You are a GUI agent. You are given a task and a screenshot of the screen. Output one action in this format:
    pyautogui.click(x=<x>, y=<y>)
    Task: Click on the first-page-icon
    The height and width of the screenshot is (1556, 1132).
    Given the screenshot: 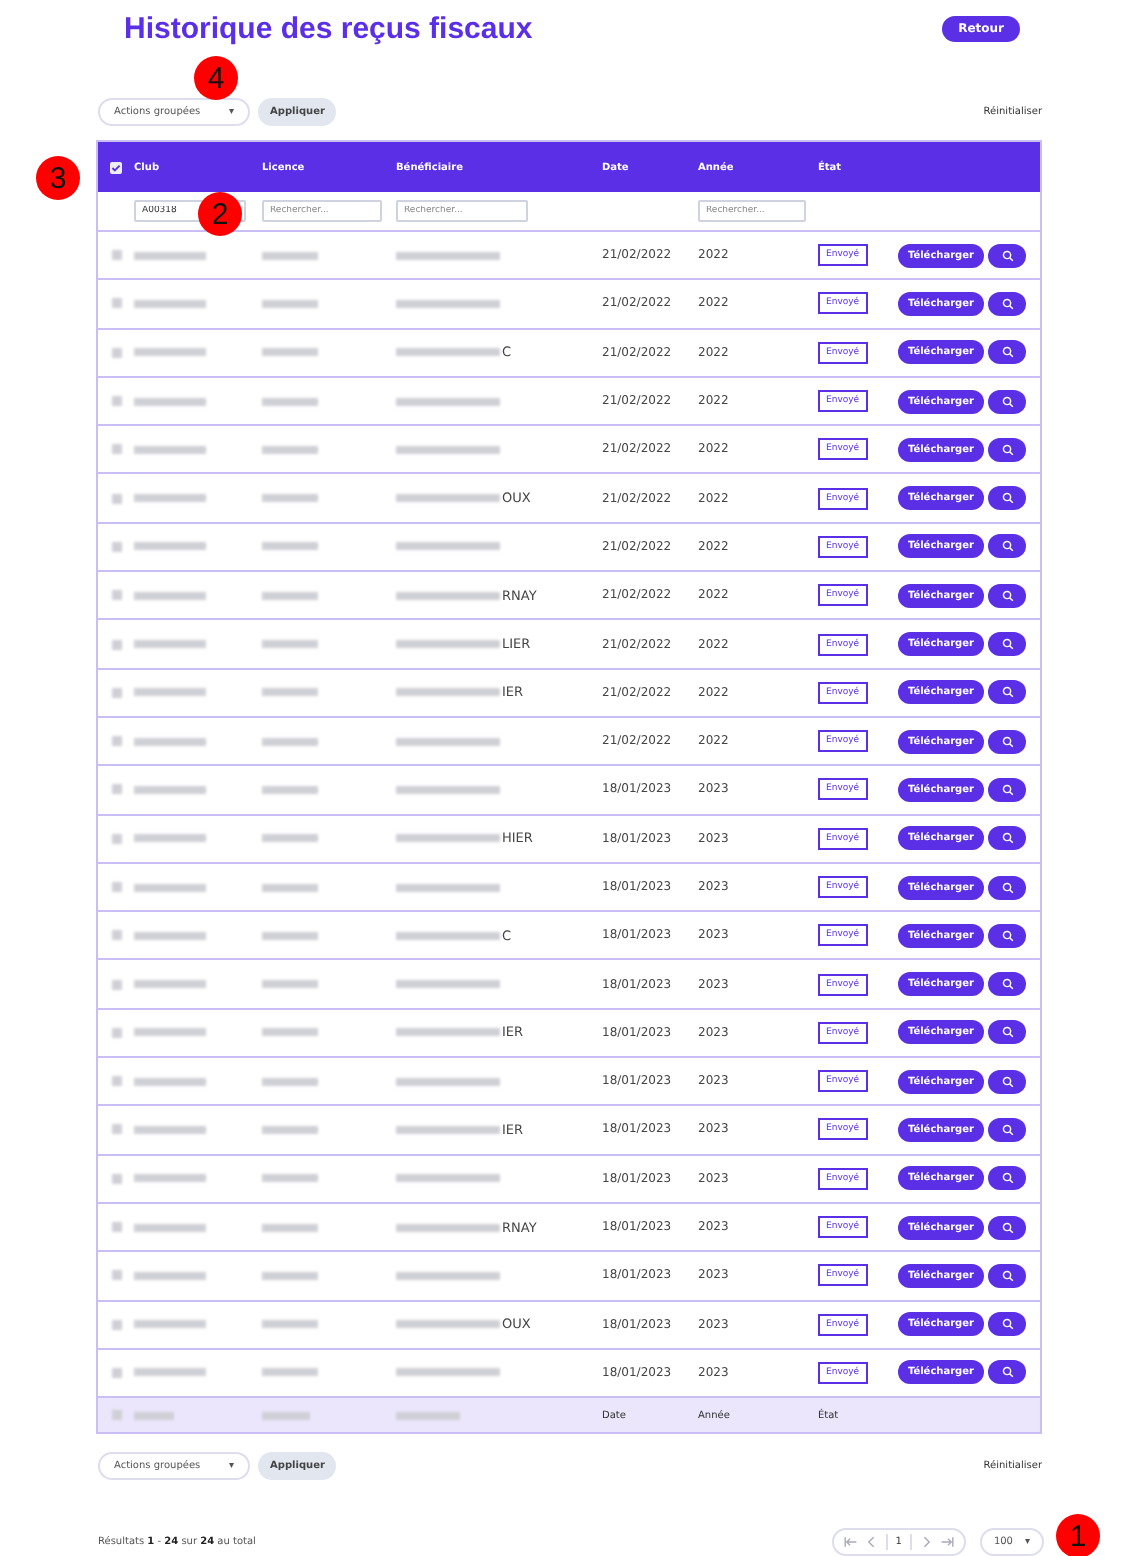 What is the action you would take?
    pyautogui.click(x=849, y=1542)
    